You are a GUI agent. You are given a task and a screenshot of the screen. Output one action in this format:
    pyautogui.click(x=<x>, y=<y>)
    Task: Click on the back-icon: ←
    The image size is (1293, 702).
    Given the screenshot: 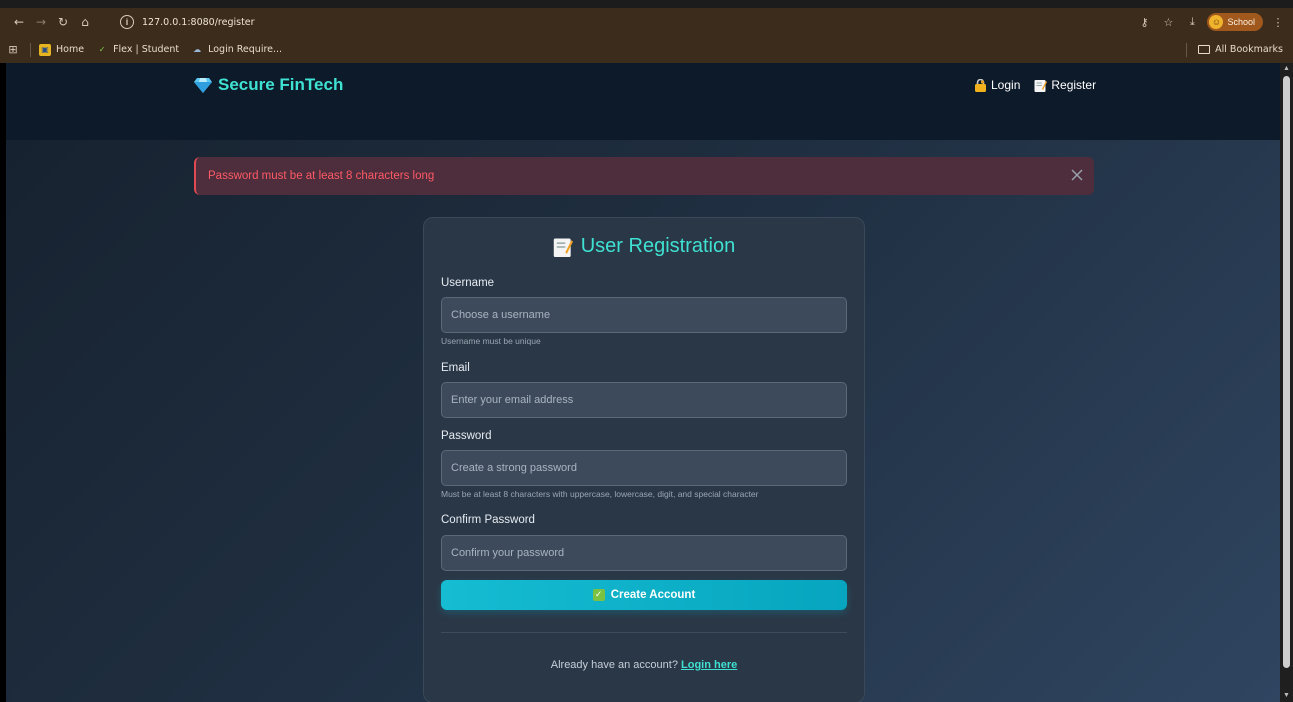 What is the action you would take?
    pyautogui.click(x=19, y=22)
    